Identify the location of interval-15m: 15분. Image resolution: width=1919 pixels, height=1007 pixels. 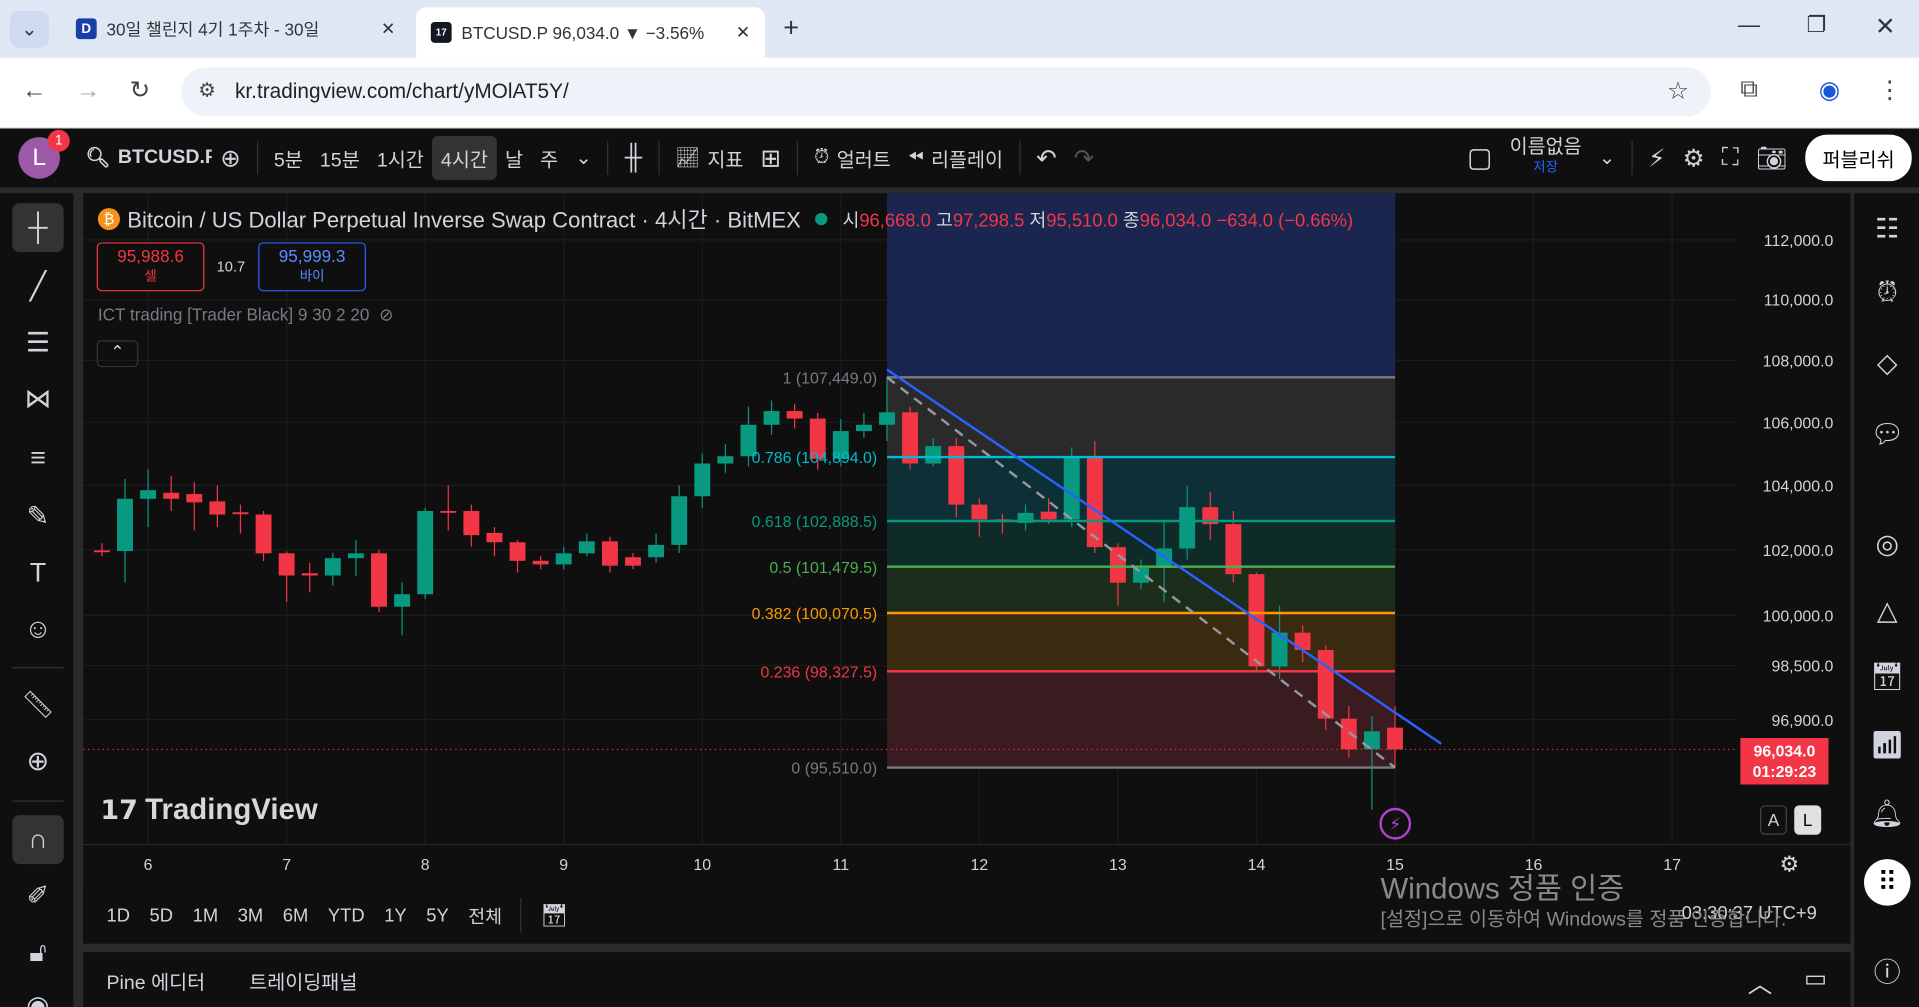
(339, 158).